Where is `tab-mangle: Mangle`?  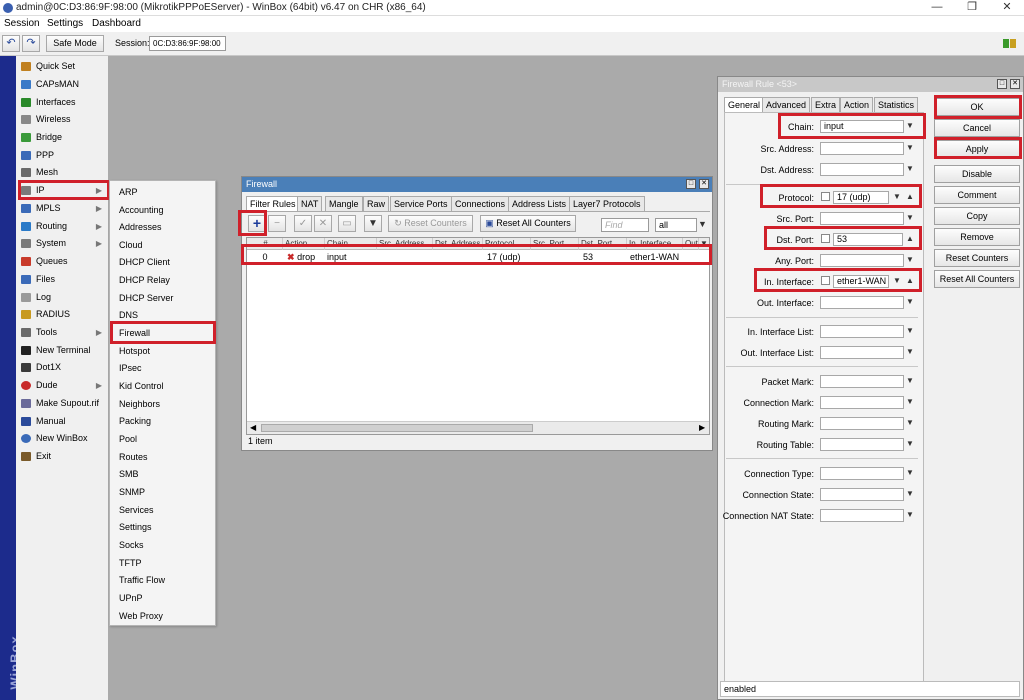 tab-mangle: Mangle is located at coordinates (344, 203).